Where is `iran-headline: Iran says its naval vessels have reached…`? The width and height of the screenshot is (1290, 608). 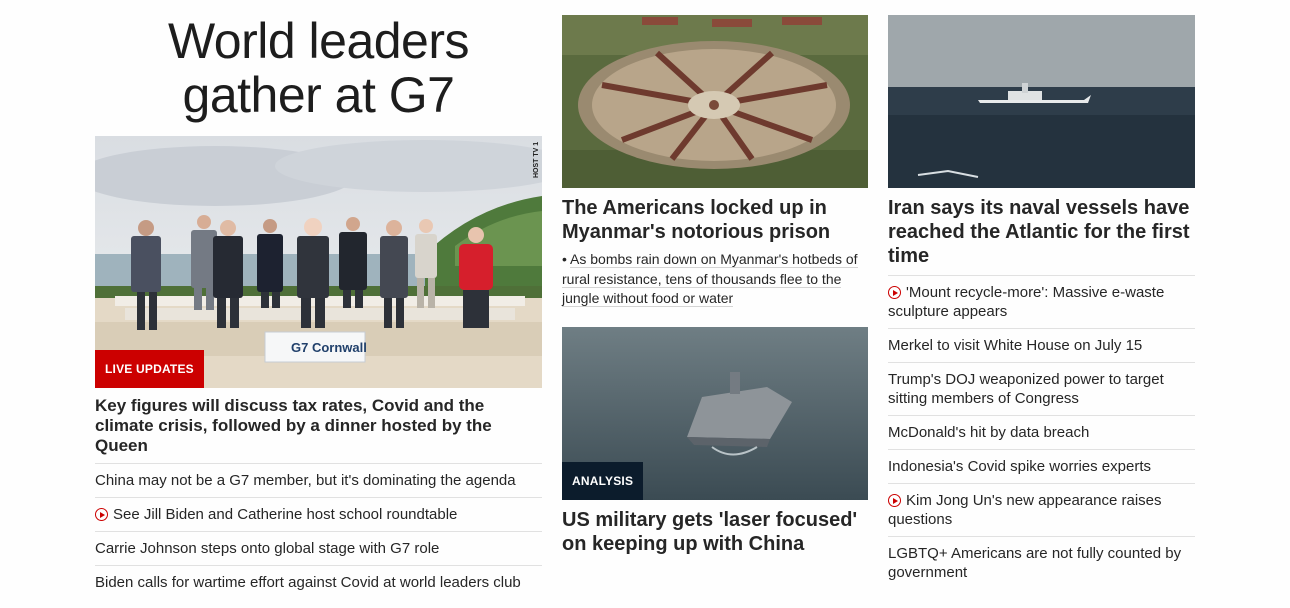 iran-headline: Iran says its naval vessels have reached… is located at coordinates (1041, 232).